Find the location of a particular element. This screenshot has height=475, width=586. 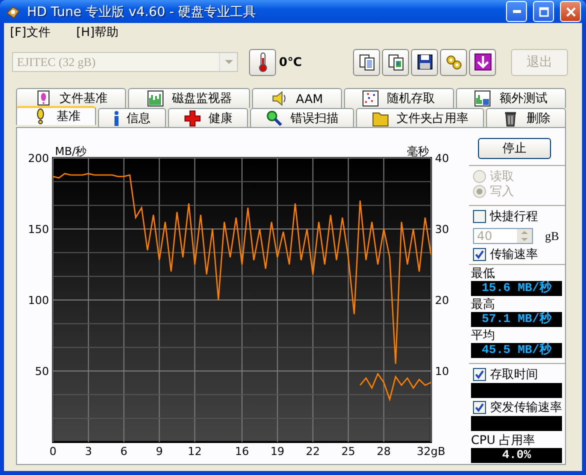

close-button is located at coordinates (570, 11).